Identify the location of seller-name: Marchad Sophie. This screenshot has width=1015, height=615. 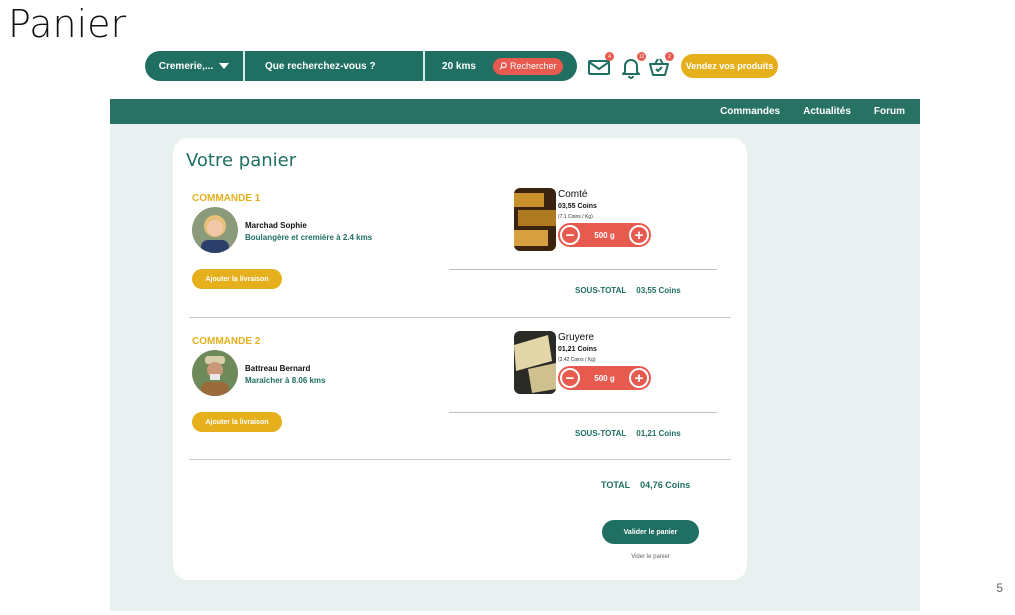
(276, 225).